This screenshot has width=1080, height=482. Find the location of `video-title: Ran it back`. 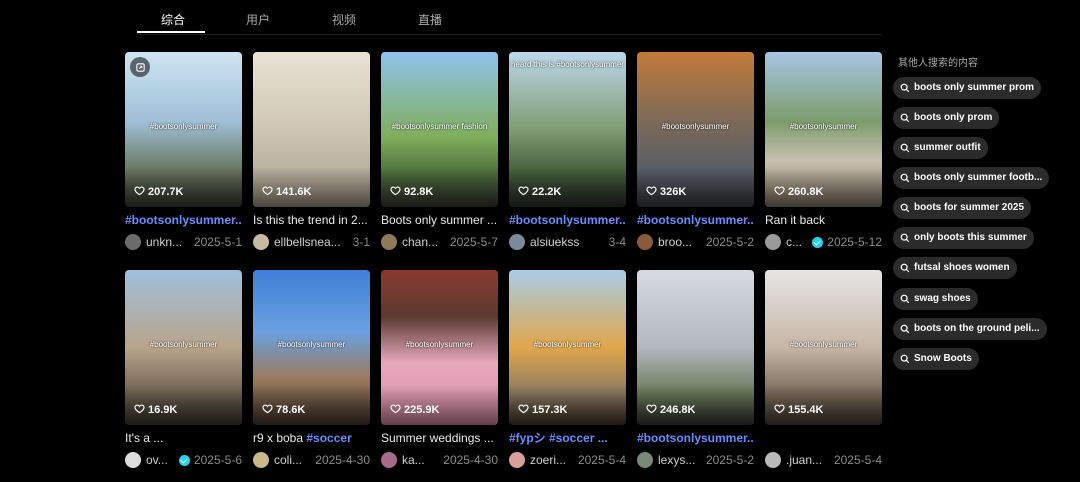

video-title: Ran it back is located at coordinates (823, 220).